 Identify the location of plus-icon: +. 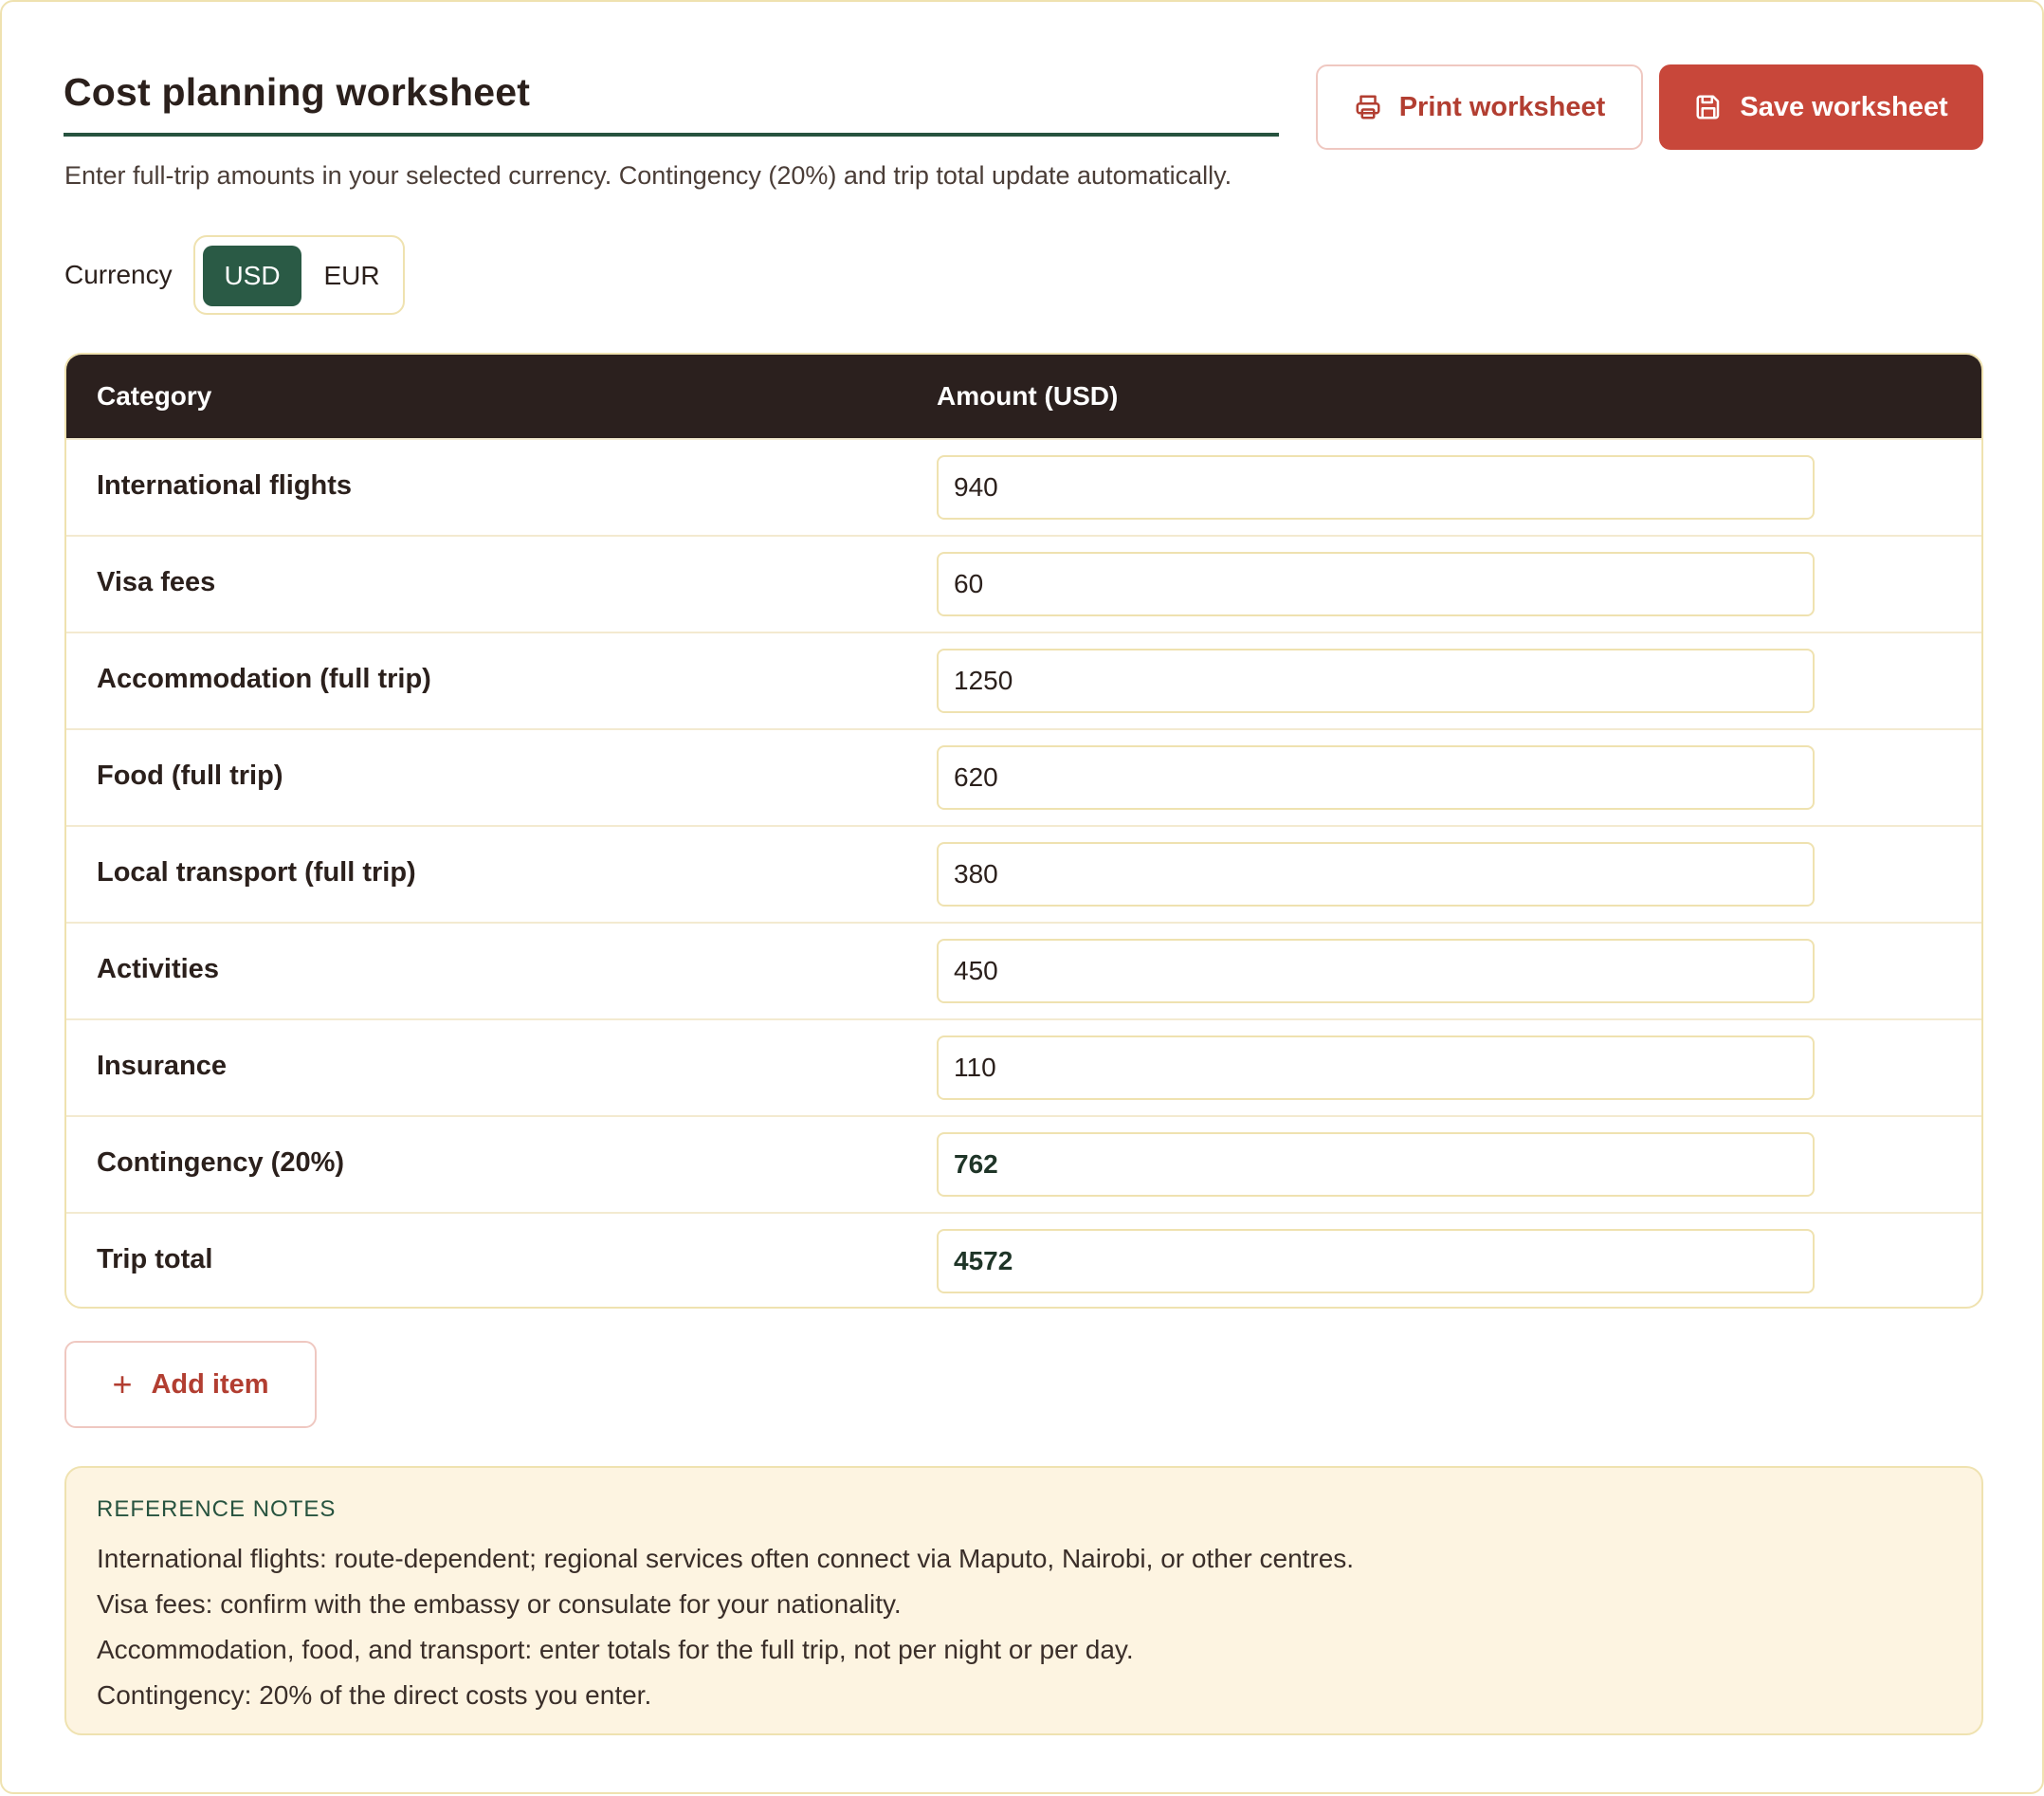
(122, 1384).